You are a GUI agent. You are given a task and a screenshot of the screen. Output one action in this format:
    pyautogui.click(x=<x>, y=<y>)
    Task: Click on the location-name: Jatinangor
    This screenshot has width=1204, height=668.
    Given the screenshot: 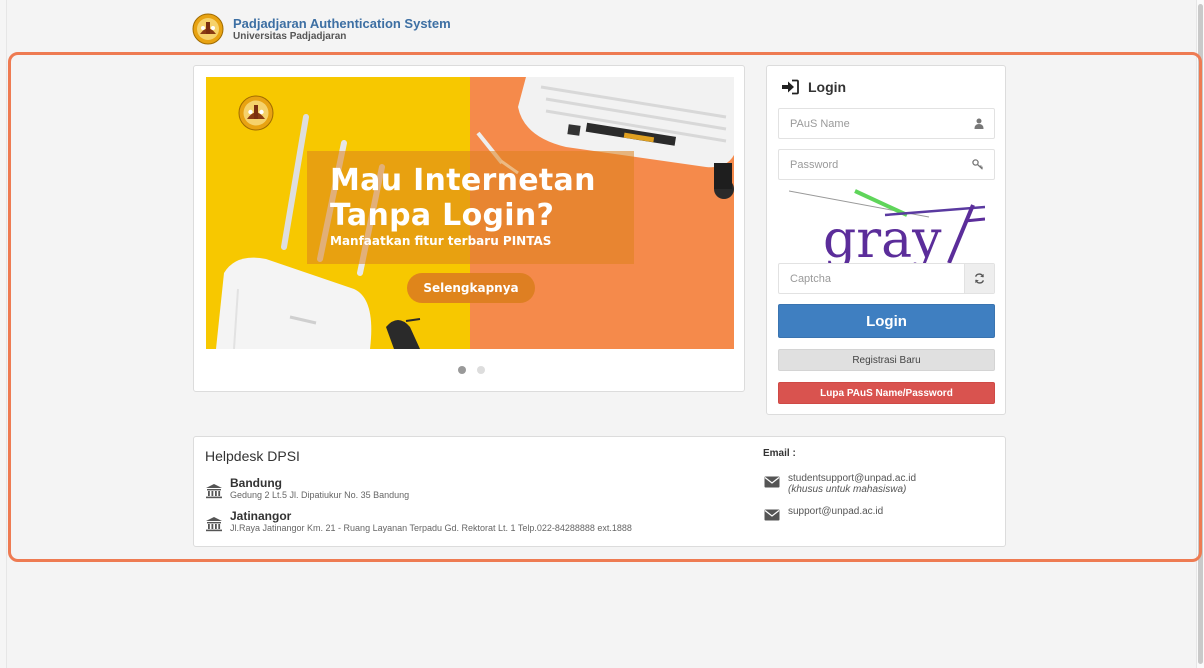 What is the action you would take?
    pyautogui.click(x=261, y=516)
    